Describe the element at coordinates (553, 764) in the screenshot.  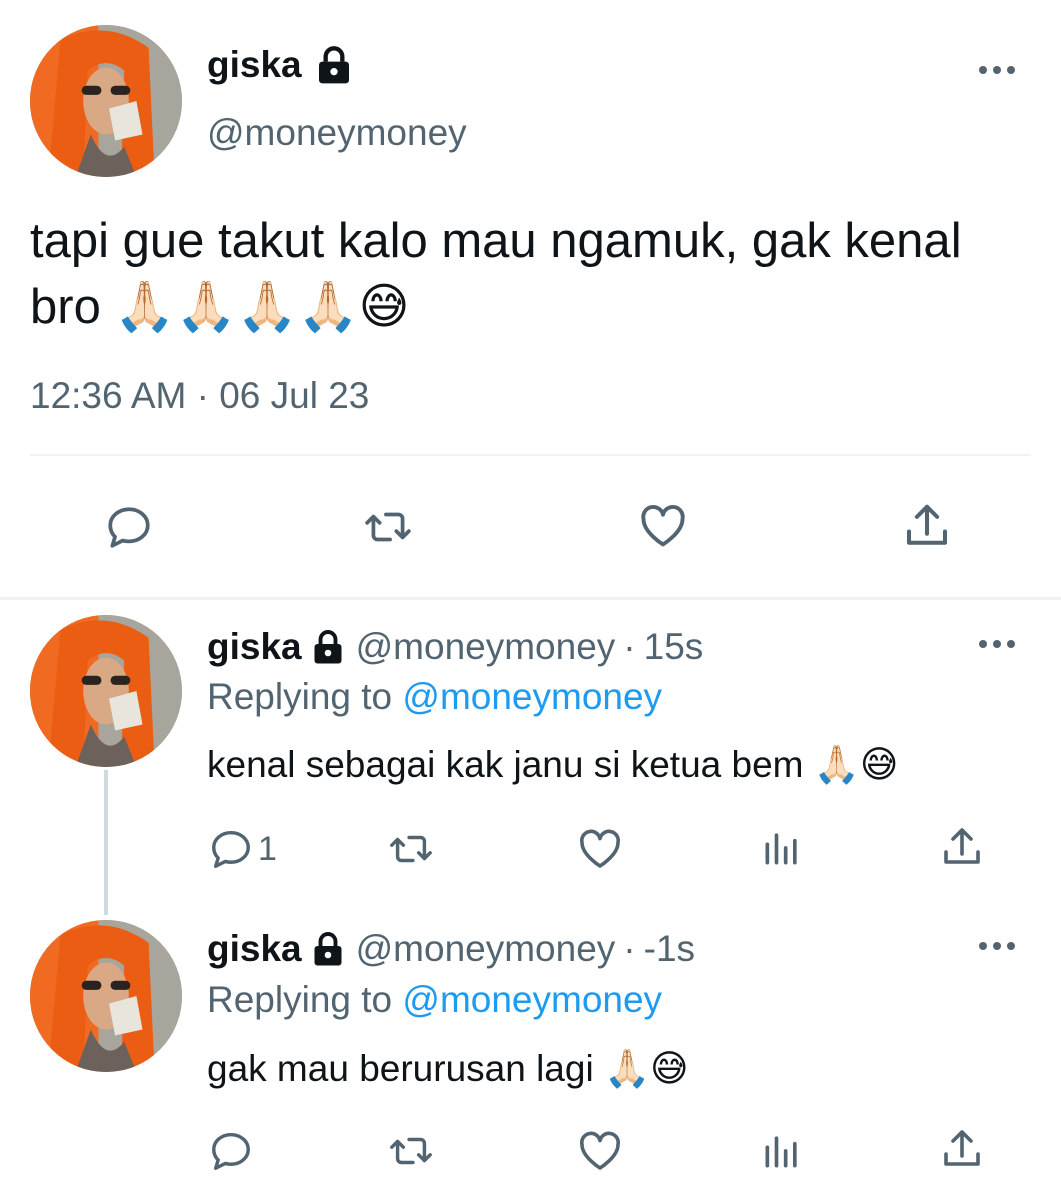
I see `reply-text: kenal sebagai kak janu si ketua bem 🙏🏻😅` at that location.